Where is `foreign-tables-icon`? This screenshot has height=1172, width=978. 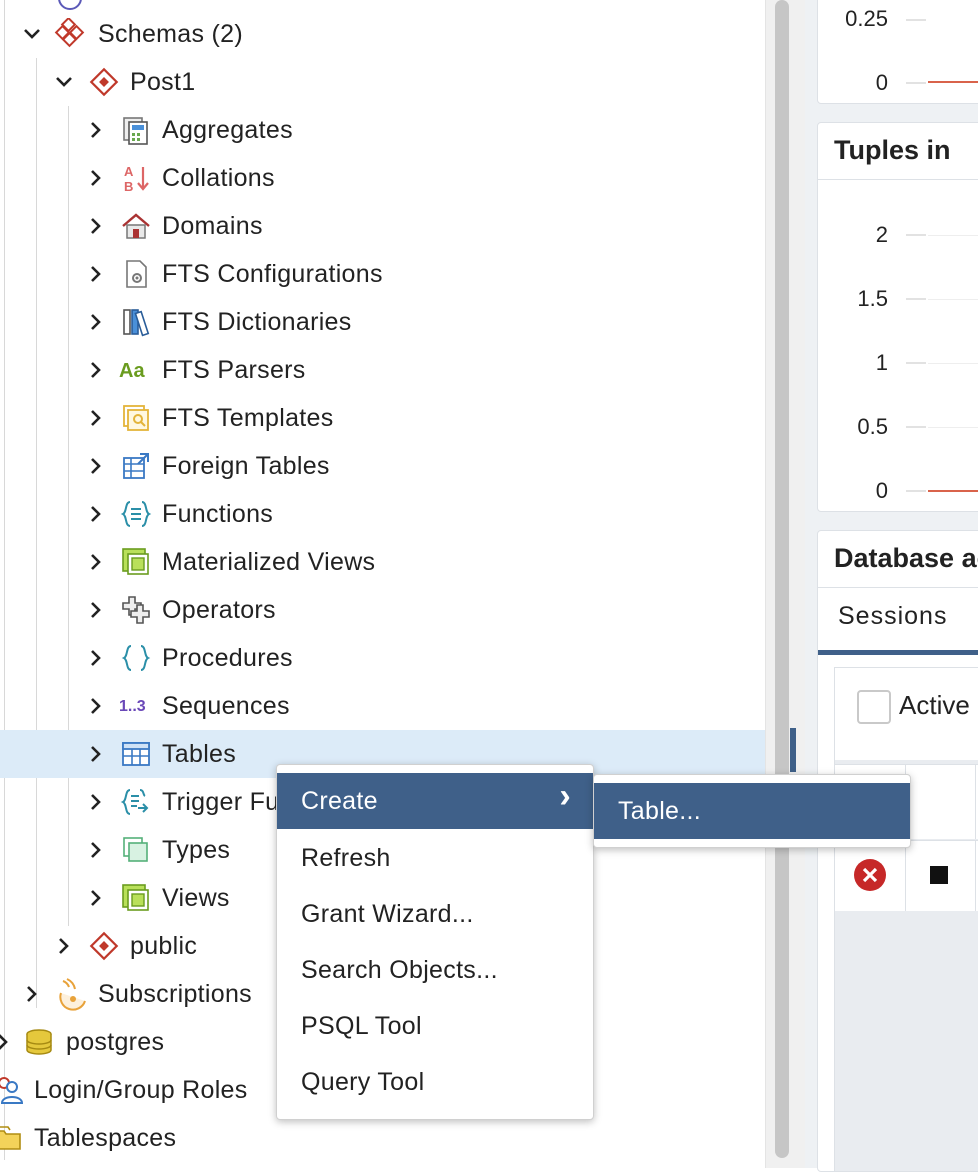 foreign-tables-icon is located at coordinates (136, 466).